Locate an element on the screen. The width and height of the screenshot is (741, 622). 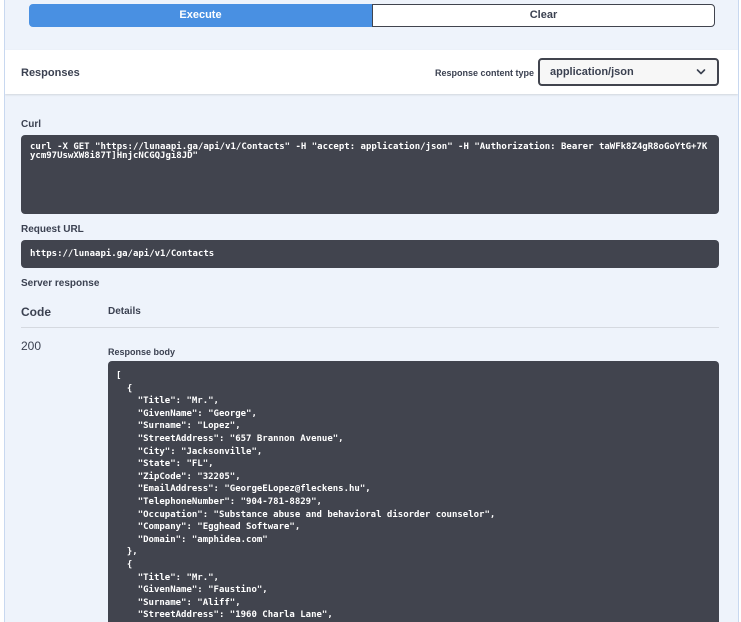
chevron-down-icon is located at coordinates (701, 72).